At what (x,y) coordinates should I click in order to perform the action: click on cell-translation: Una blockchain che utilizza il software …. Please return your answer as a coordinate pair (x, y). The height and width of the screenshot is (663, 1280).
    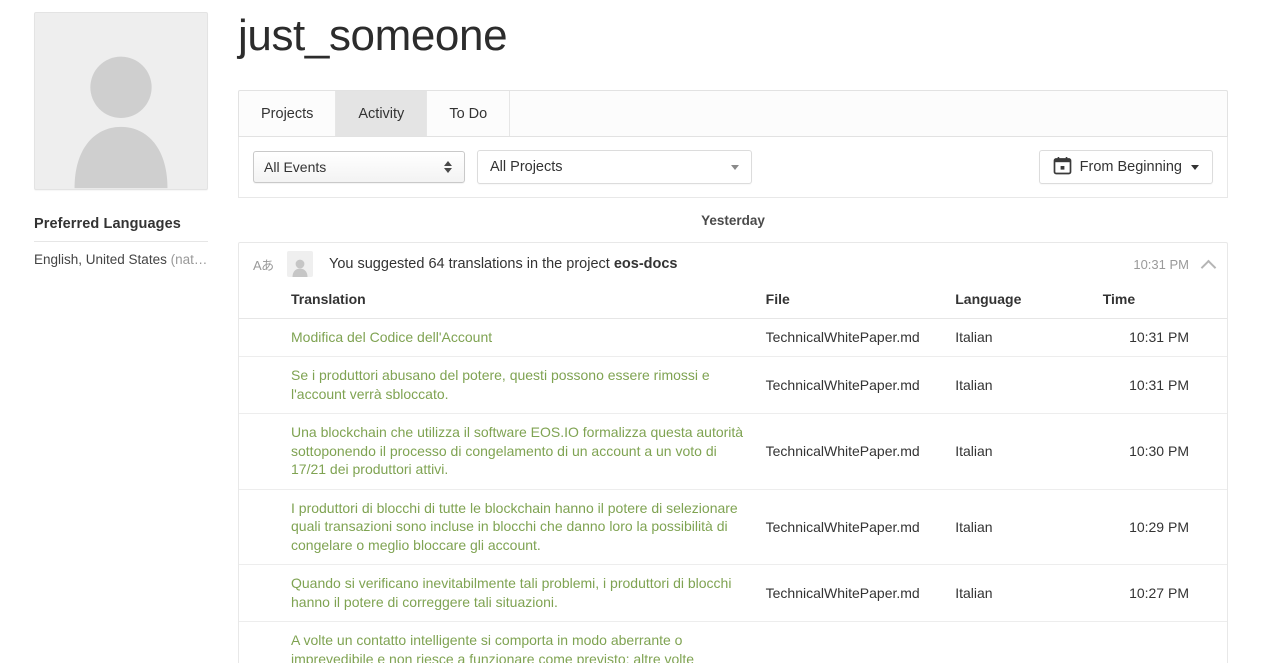
    Looking at the image, I should click on (502, 451).